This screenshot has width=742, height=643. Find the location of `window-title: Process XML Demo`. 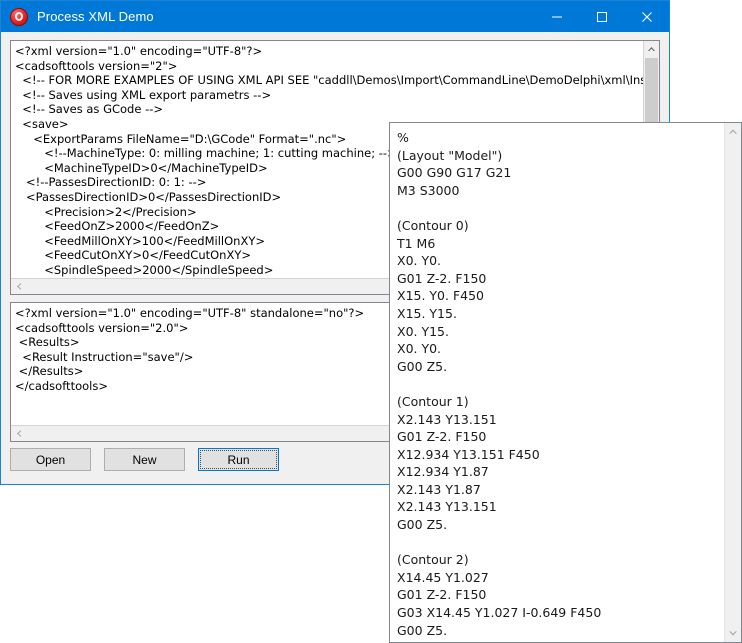

window-title: Process XML Demo is located at coordinates (95, 16).